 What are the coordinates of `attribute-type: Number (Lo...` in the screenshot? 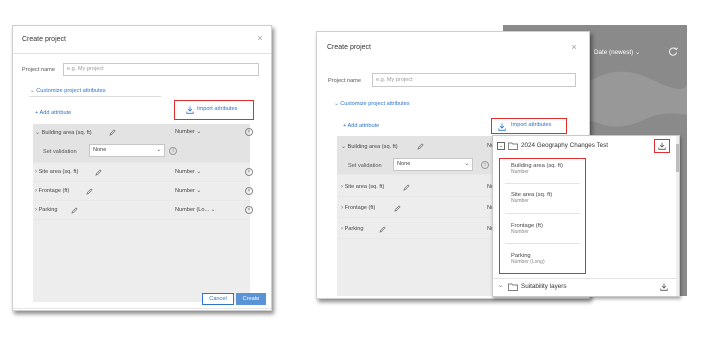 It's located at (192, 210).